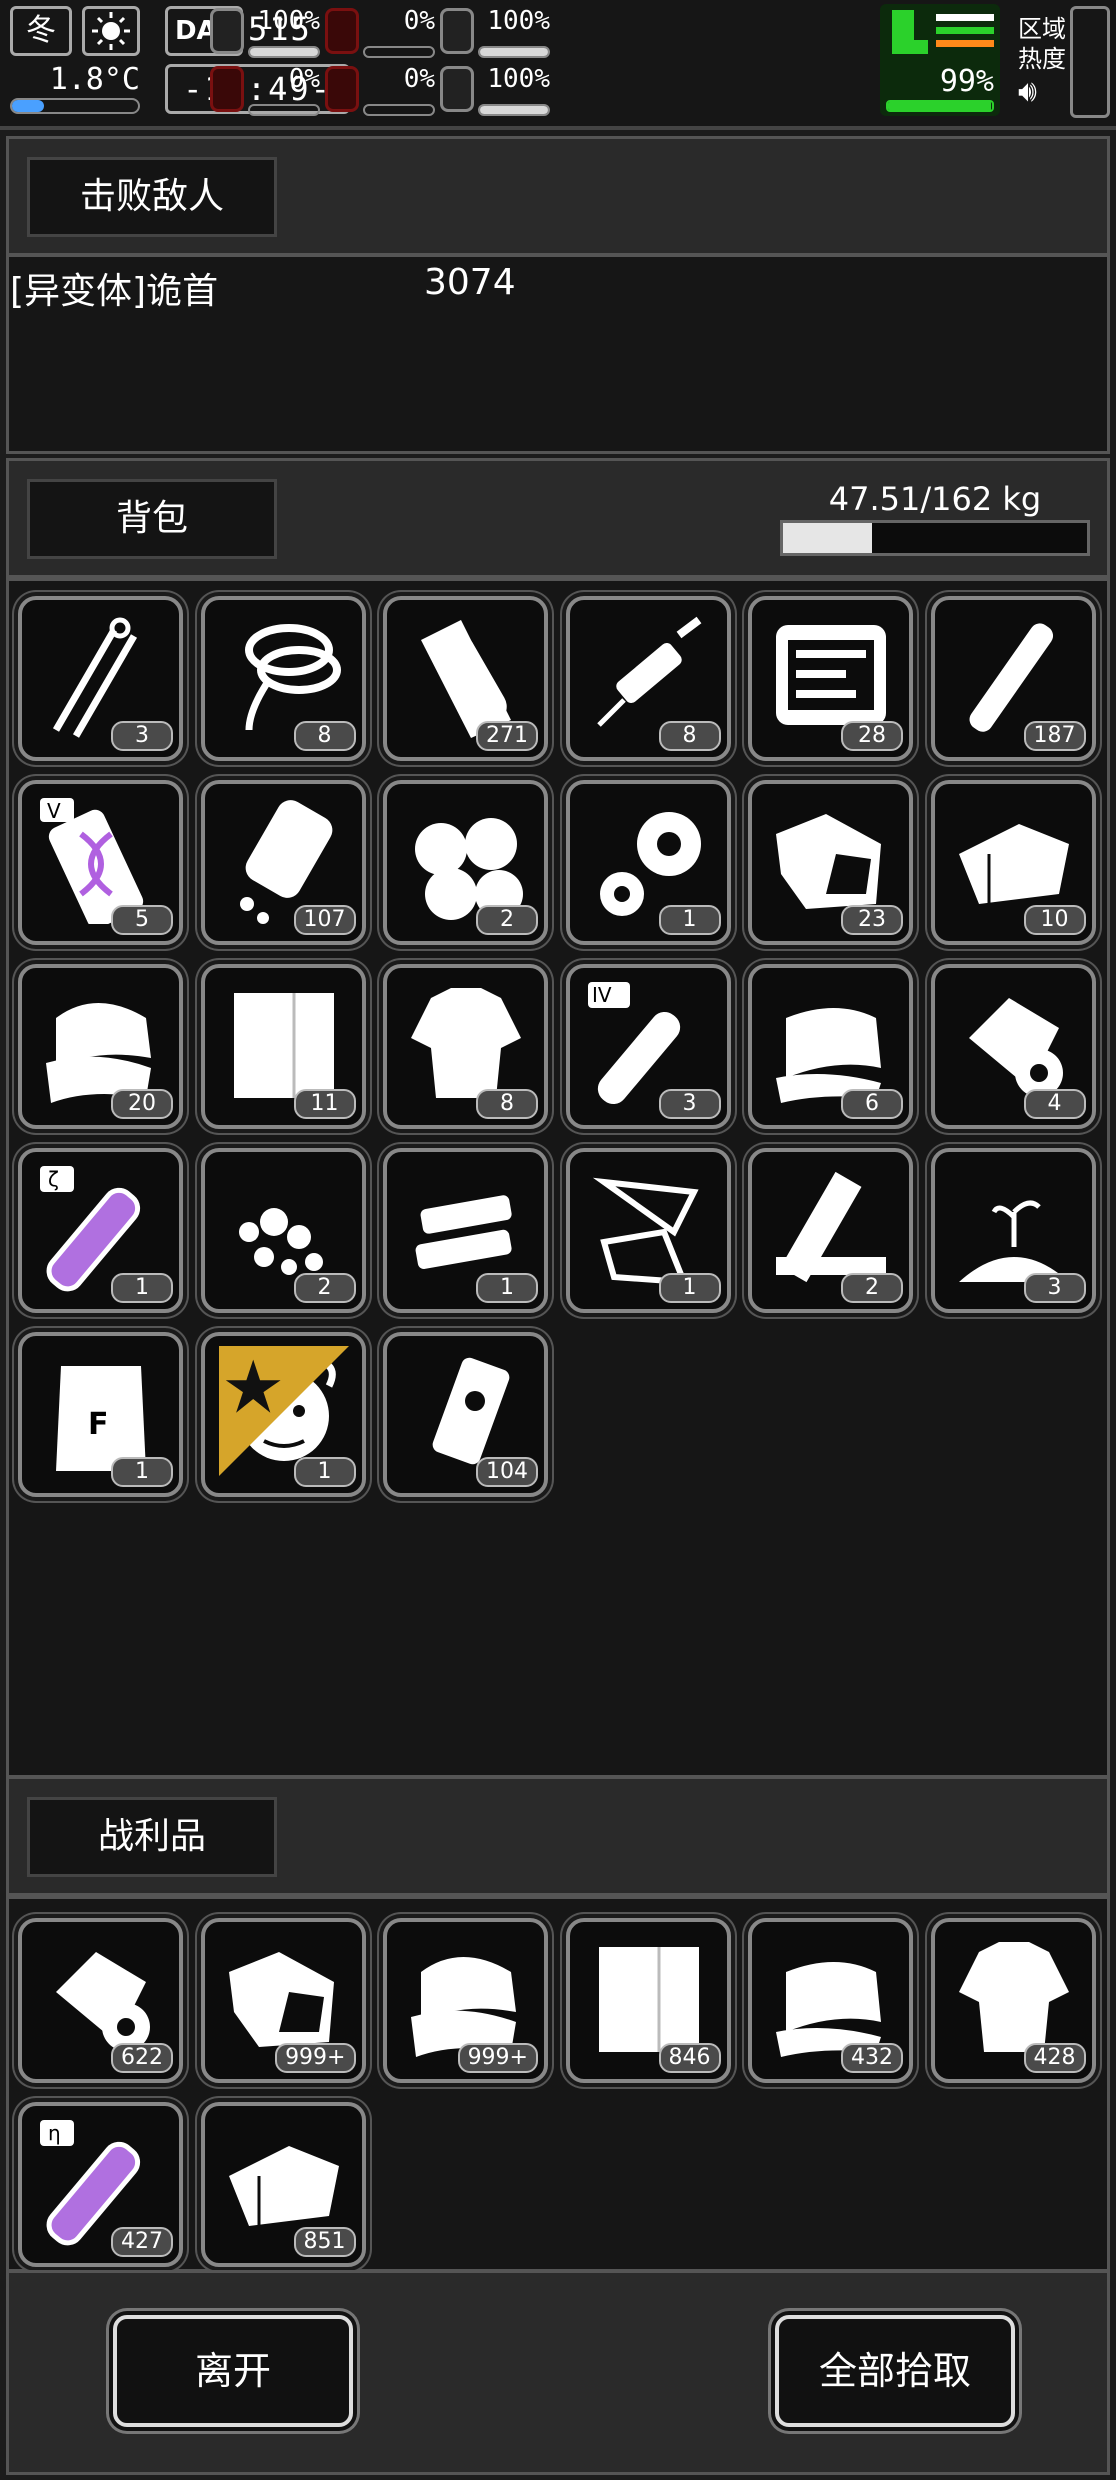 The image size is (1116, 2480). What do you see at coordinates (288, 21) in the screenshot?
I see `stat-value: 100%` at bounding box center [288, 21].